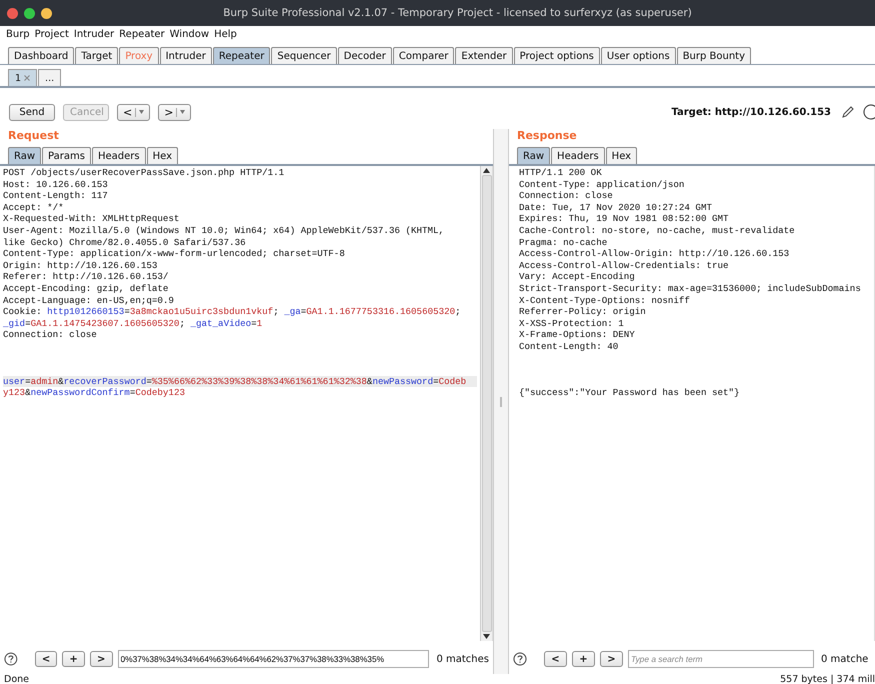  I want to click on code-line: Accept: */*, so click(34, 208).